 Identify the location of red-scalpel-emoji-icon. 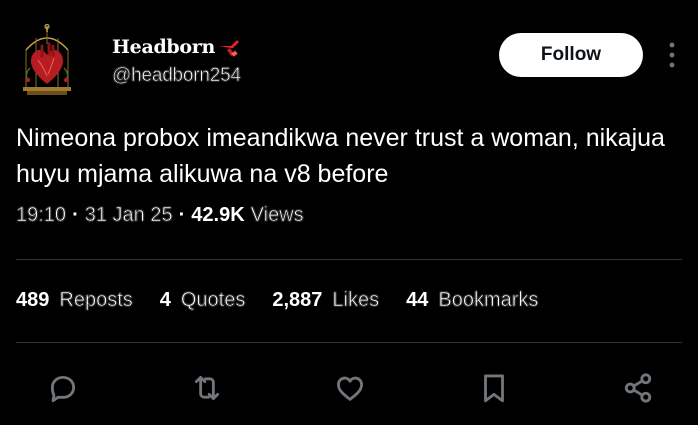
(229, 48).